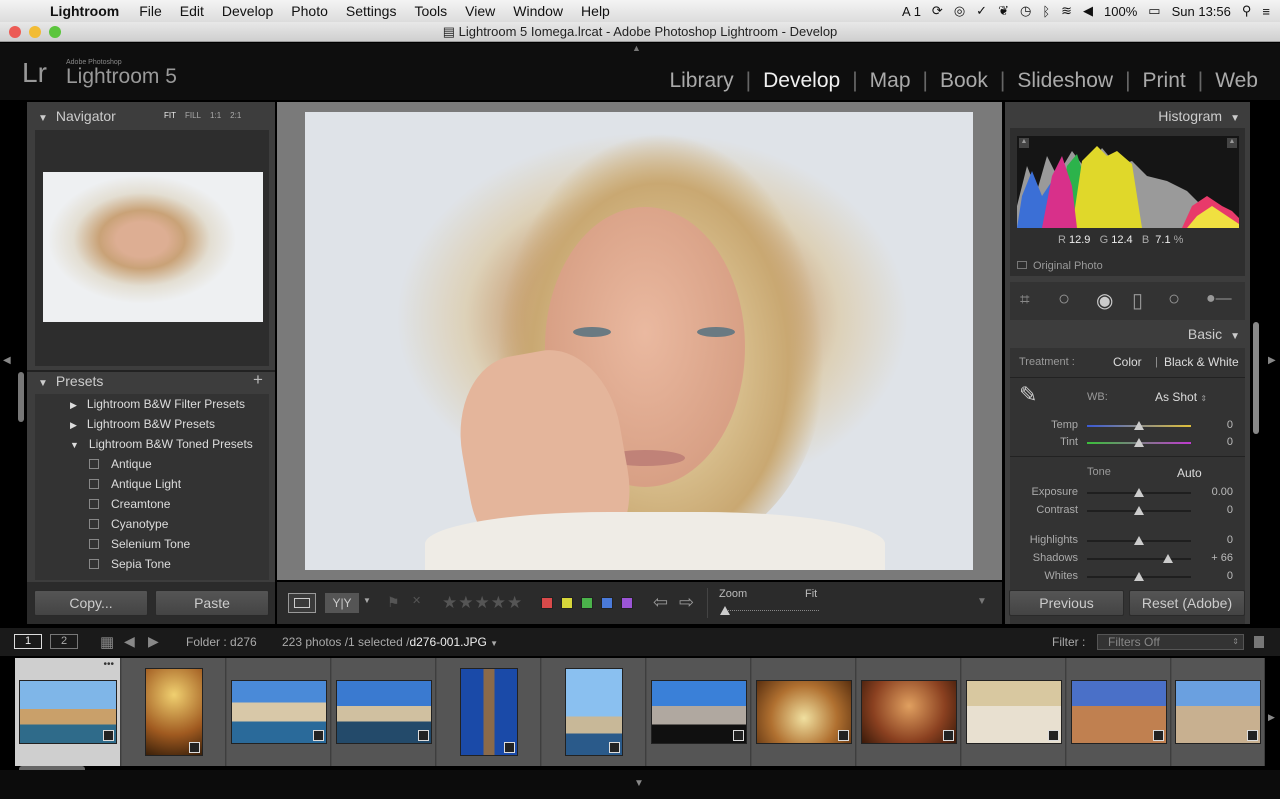 The image size is (1280, 799). What do you see at coordinates (1025, 11) in the screenshot?
I see `time-machine-icon: ◷` at bounding box center [1025, 11].